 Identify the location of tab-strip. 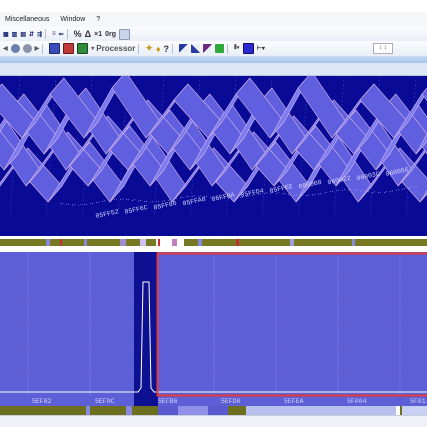
(213, 59).